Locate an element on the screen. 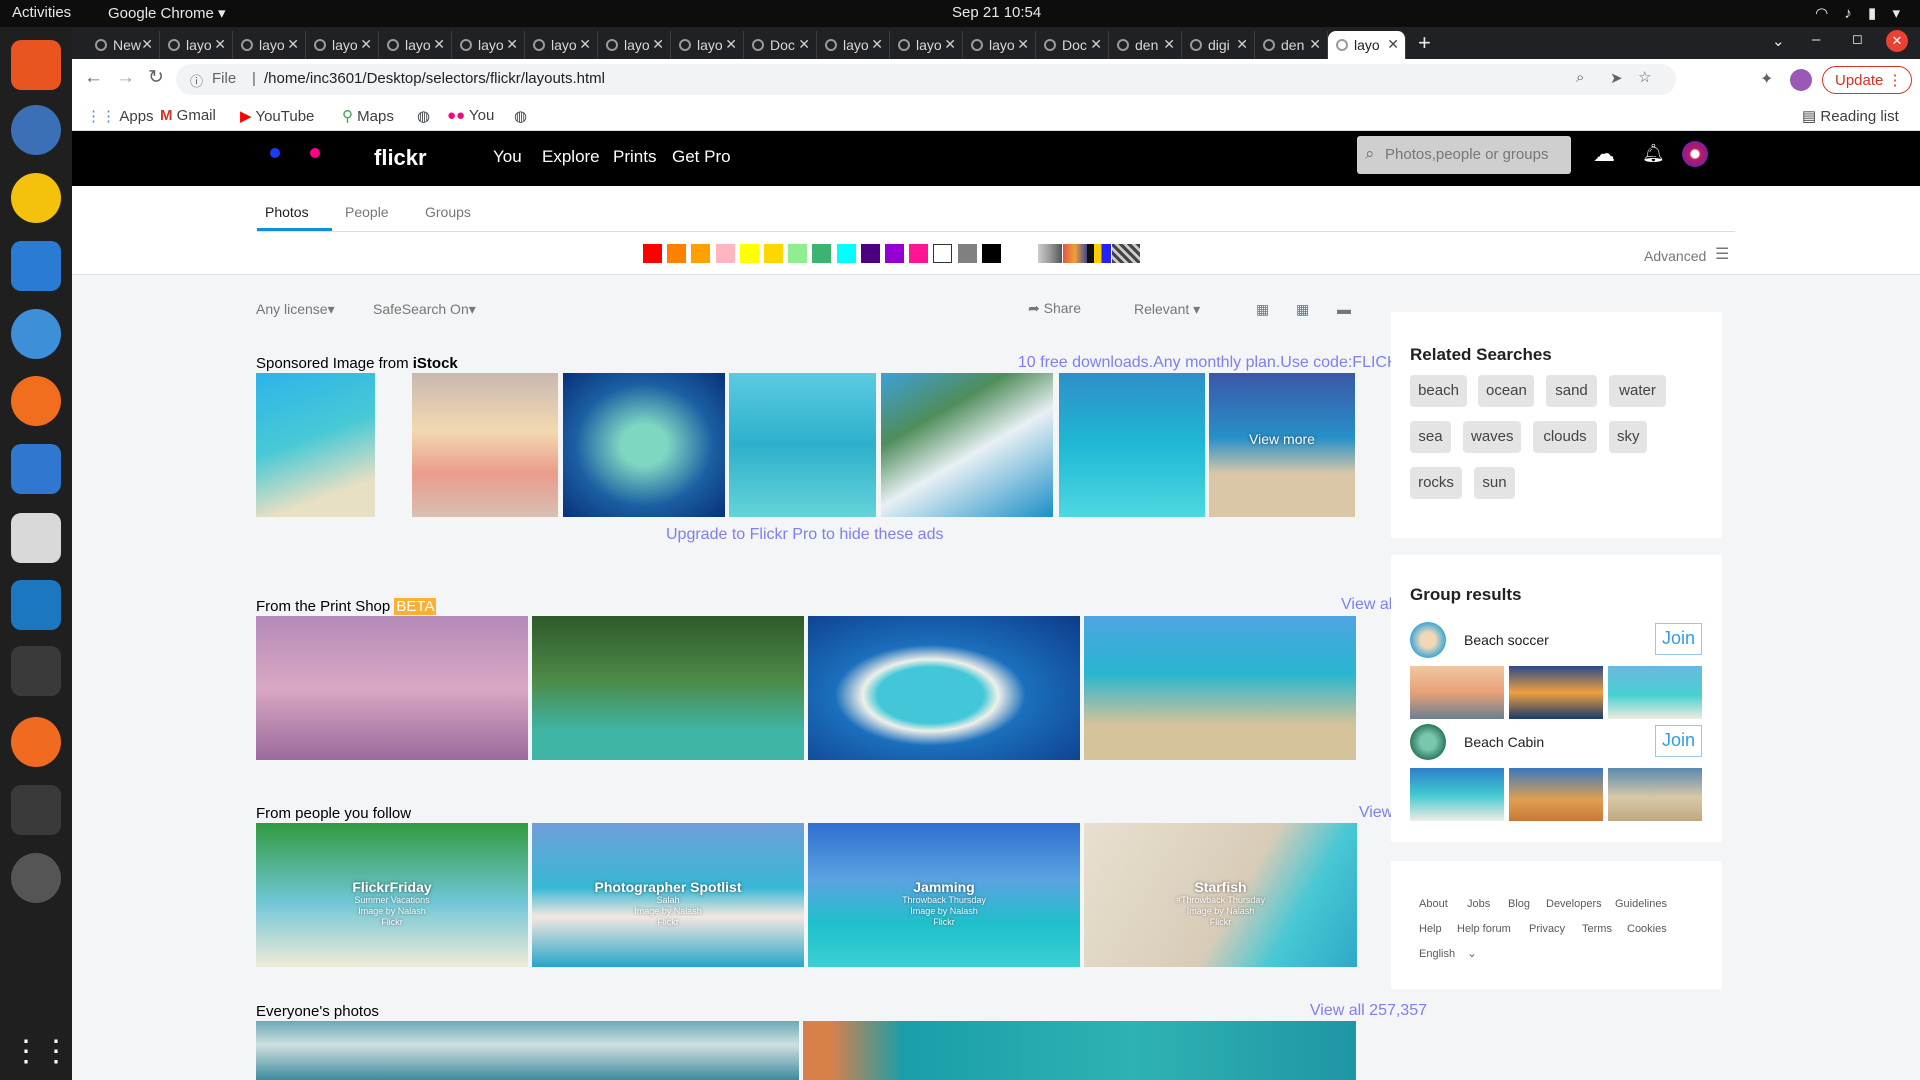 This screenshot has width=1920, height=1080. pattern-filter-icon is located at coordinates (1099, 253).